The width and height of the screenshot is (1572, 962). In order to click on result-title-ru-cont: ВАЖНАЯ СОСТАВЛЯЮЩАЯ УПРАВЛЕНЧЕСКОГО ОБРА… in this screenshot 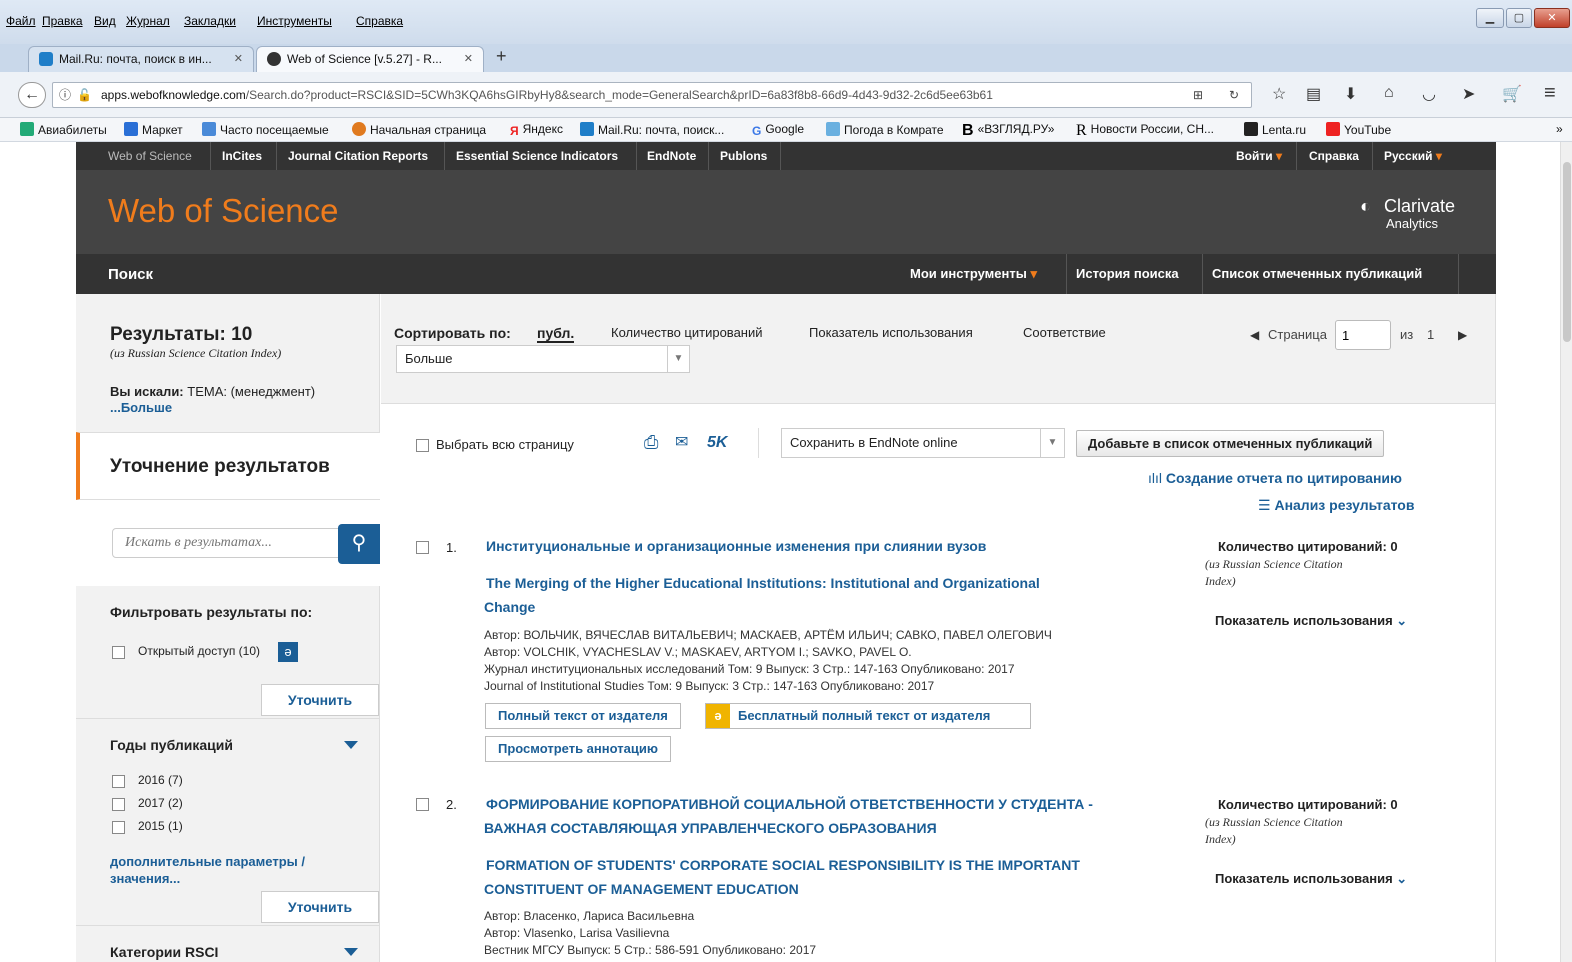, I will do `click(710, 828)`.